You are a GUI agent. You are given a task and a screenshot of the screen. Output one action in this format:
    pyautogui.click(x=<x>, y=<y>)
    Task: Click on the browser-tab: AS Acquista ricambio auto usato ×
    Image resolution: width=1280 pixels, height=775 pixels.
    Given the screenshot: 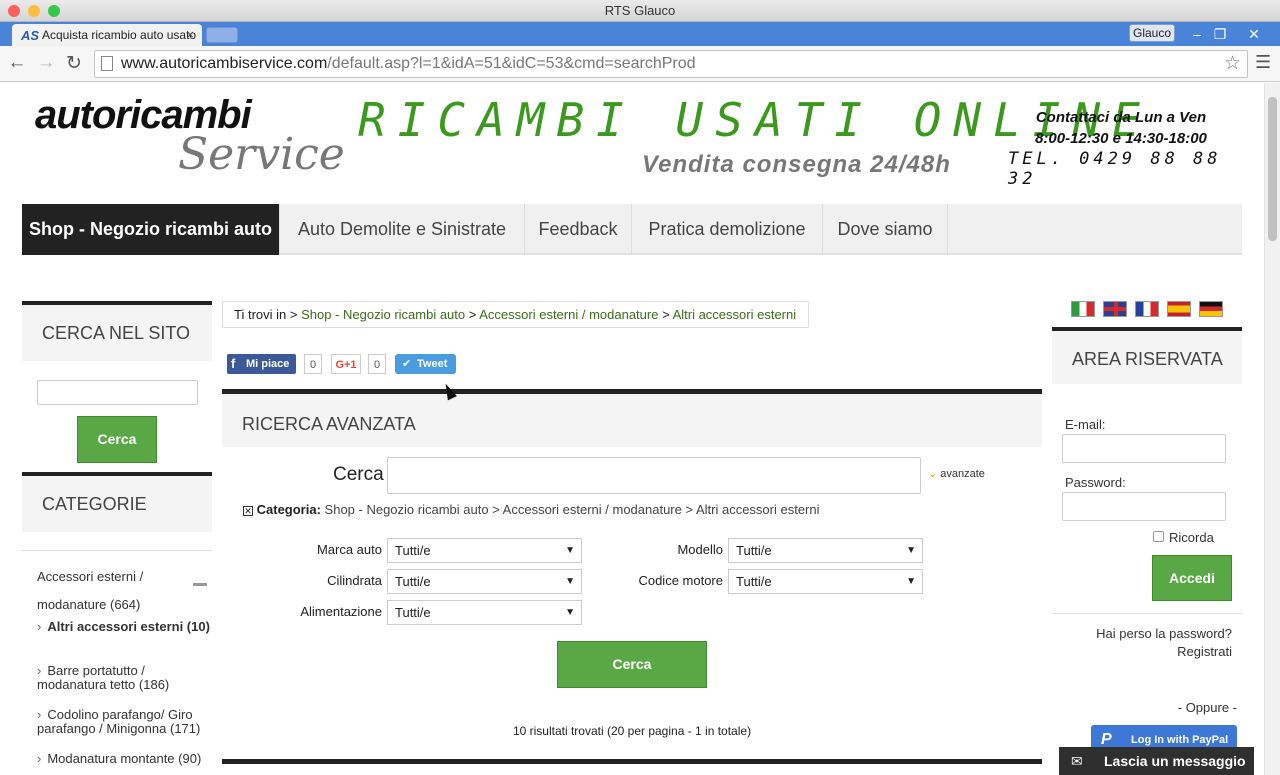 What is the action you would take?
    pyautogui.click(x=107, y=35)
    